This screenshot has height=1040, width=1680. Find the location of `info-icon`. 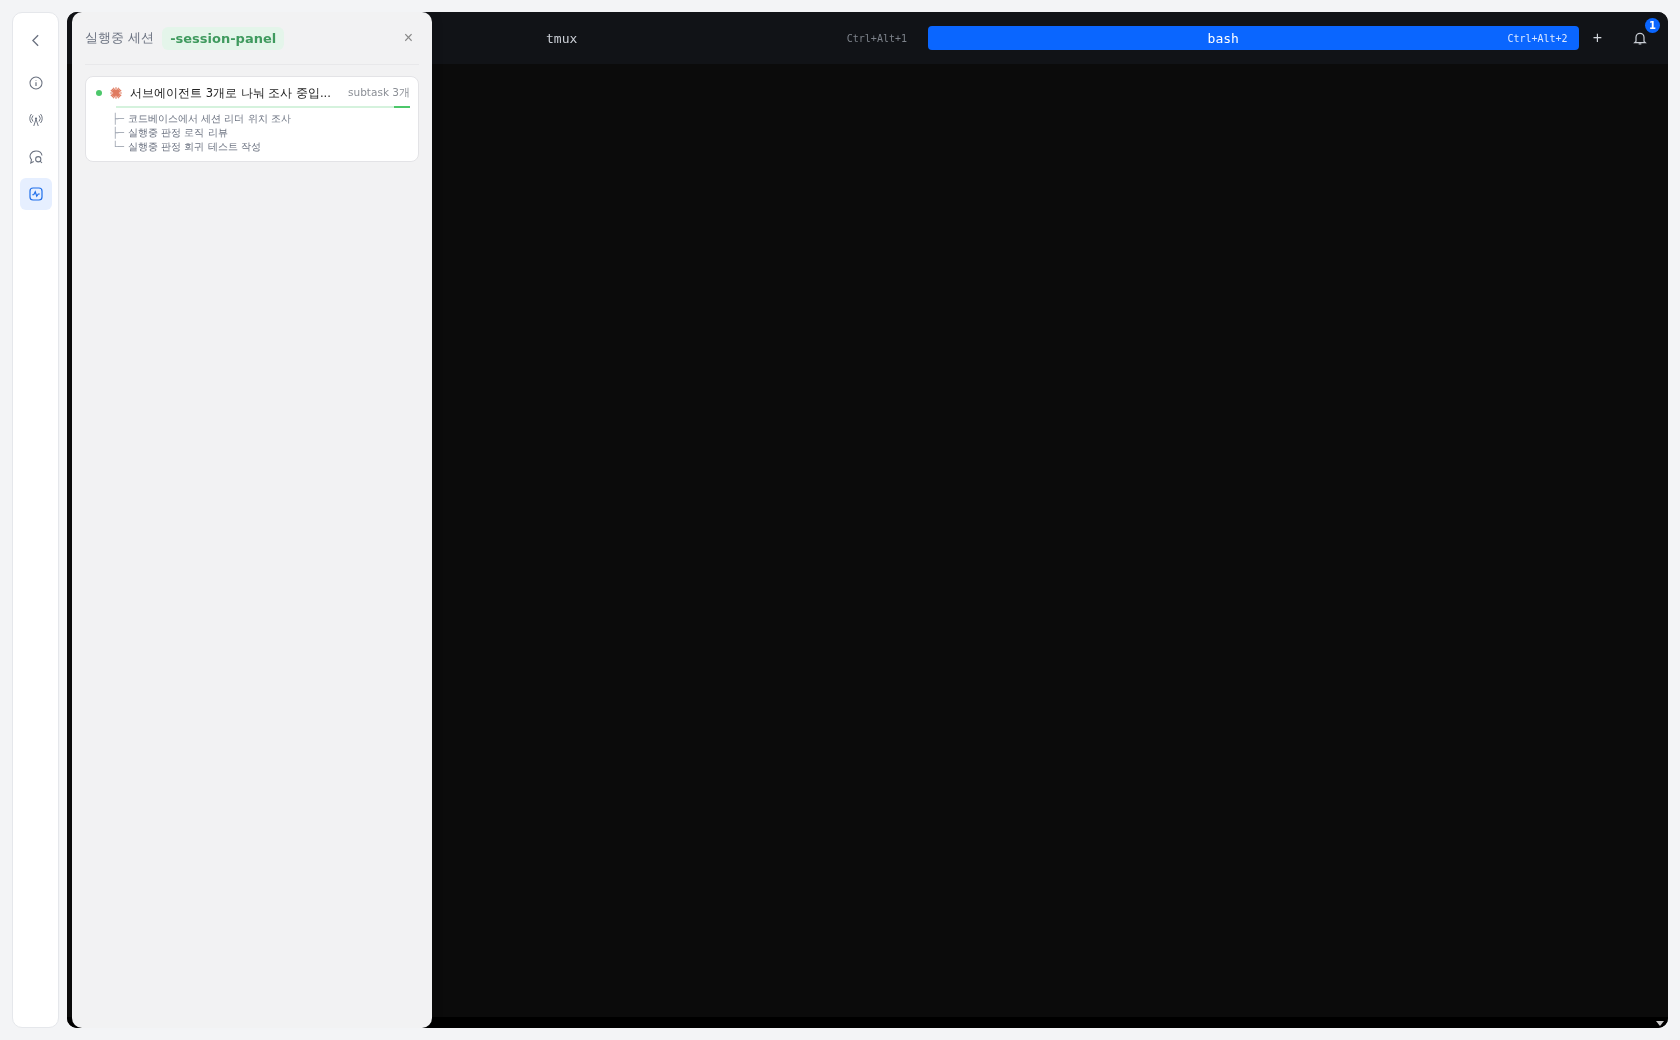

info-icon is located at coordinates (35, 83).